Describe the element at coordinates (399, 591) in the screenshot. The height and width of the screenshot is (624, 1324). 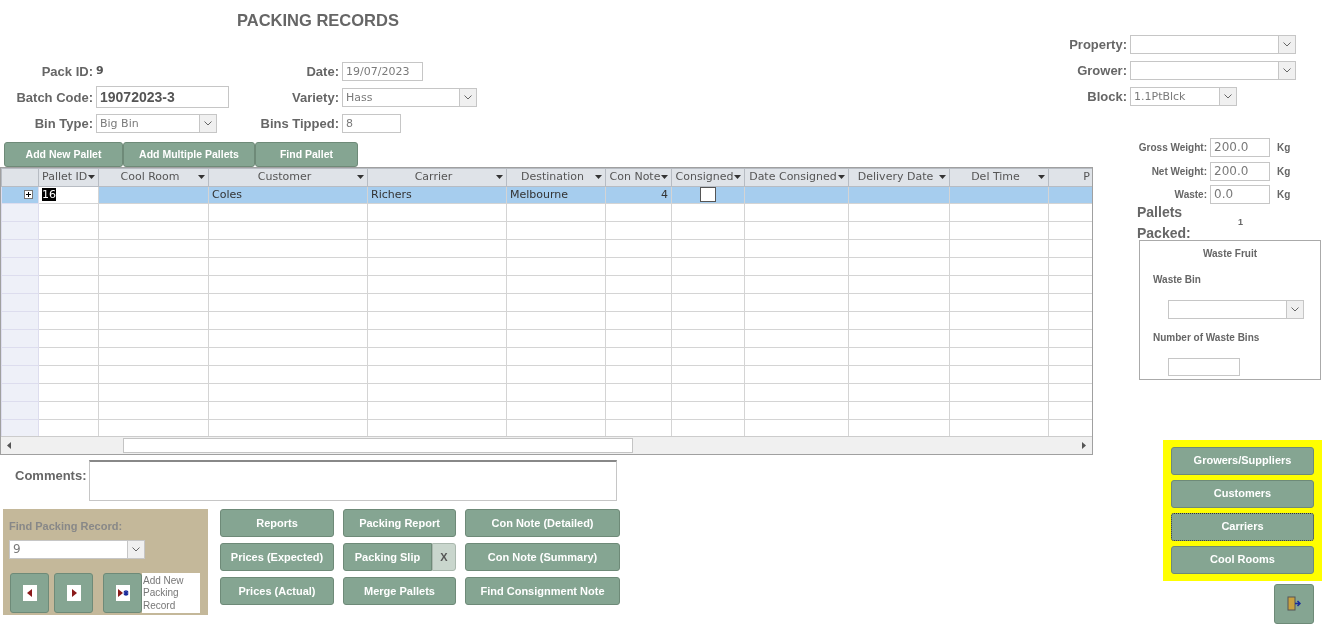
I see `report-button: Merge Pallets` at that location.